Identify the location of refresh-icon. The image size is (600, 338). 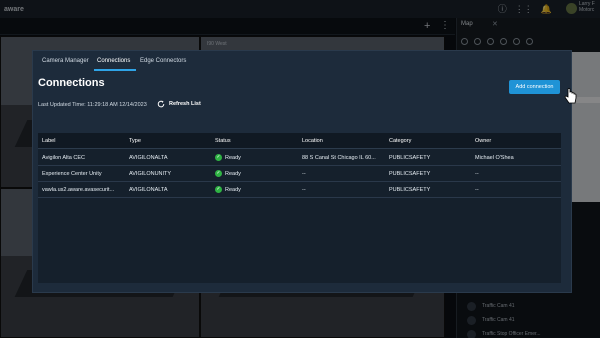
(161, 104).